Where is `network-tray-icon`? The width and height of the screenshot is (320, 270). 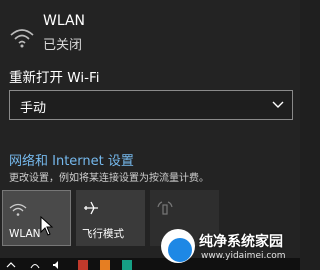
network-tray-icon is located at coordinates (35, 265).